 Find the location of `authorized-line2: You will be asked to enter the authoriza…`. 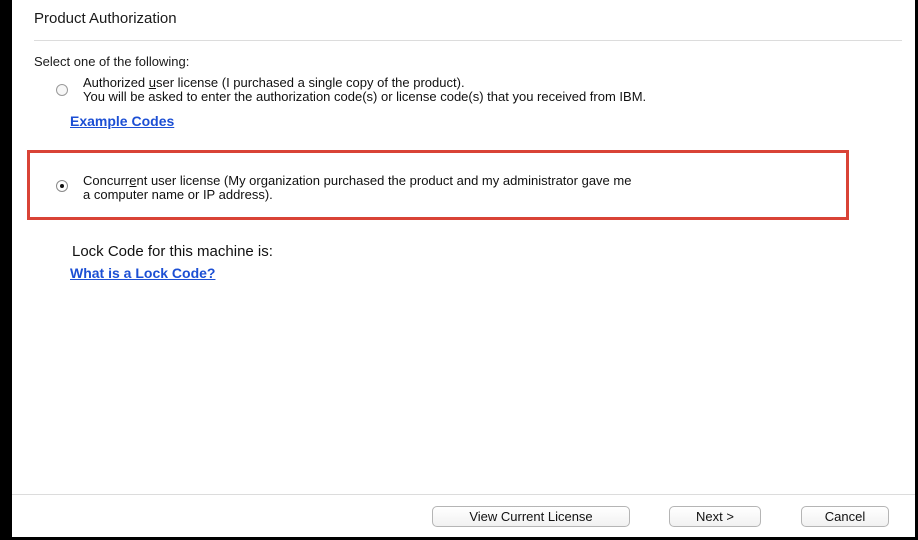

authorized-line2: You will be asked to enter the authoriza… is located at coordinates (365, 96).